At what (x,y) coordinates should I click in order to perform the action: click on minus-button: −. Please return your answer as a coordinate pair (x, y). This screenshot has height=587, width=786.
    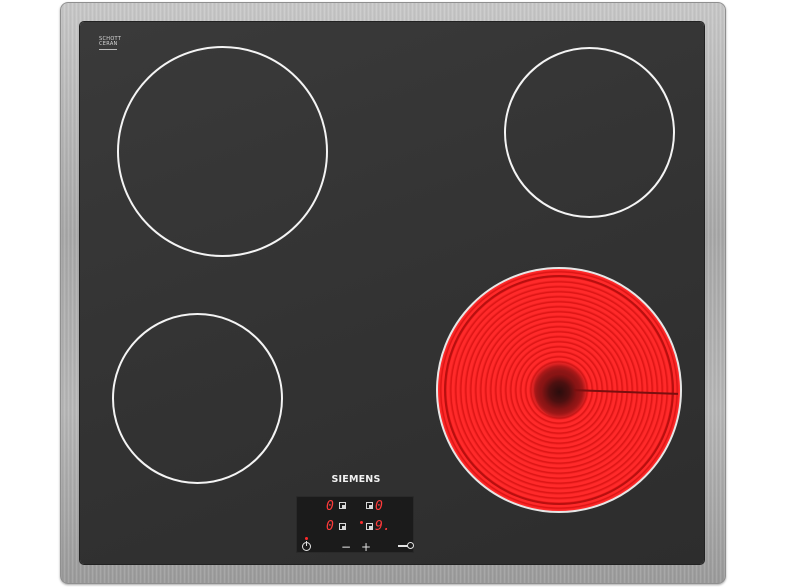
    Looking at the image, I should click on (346, 547).